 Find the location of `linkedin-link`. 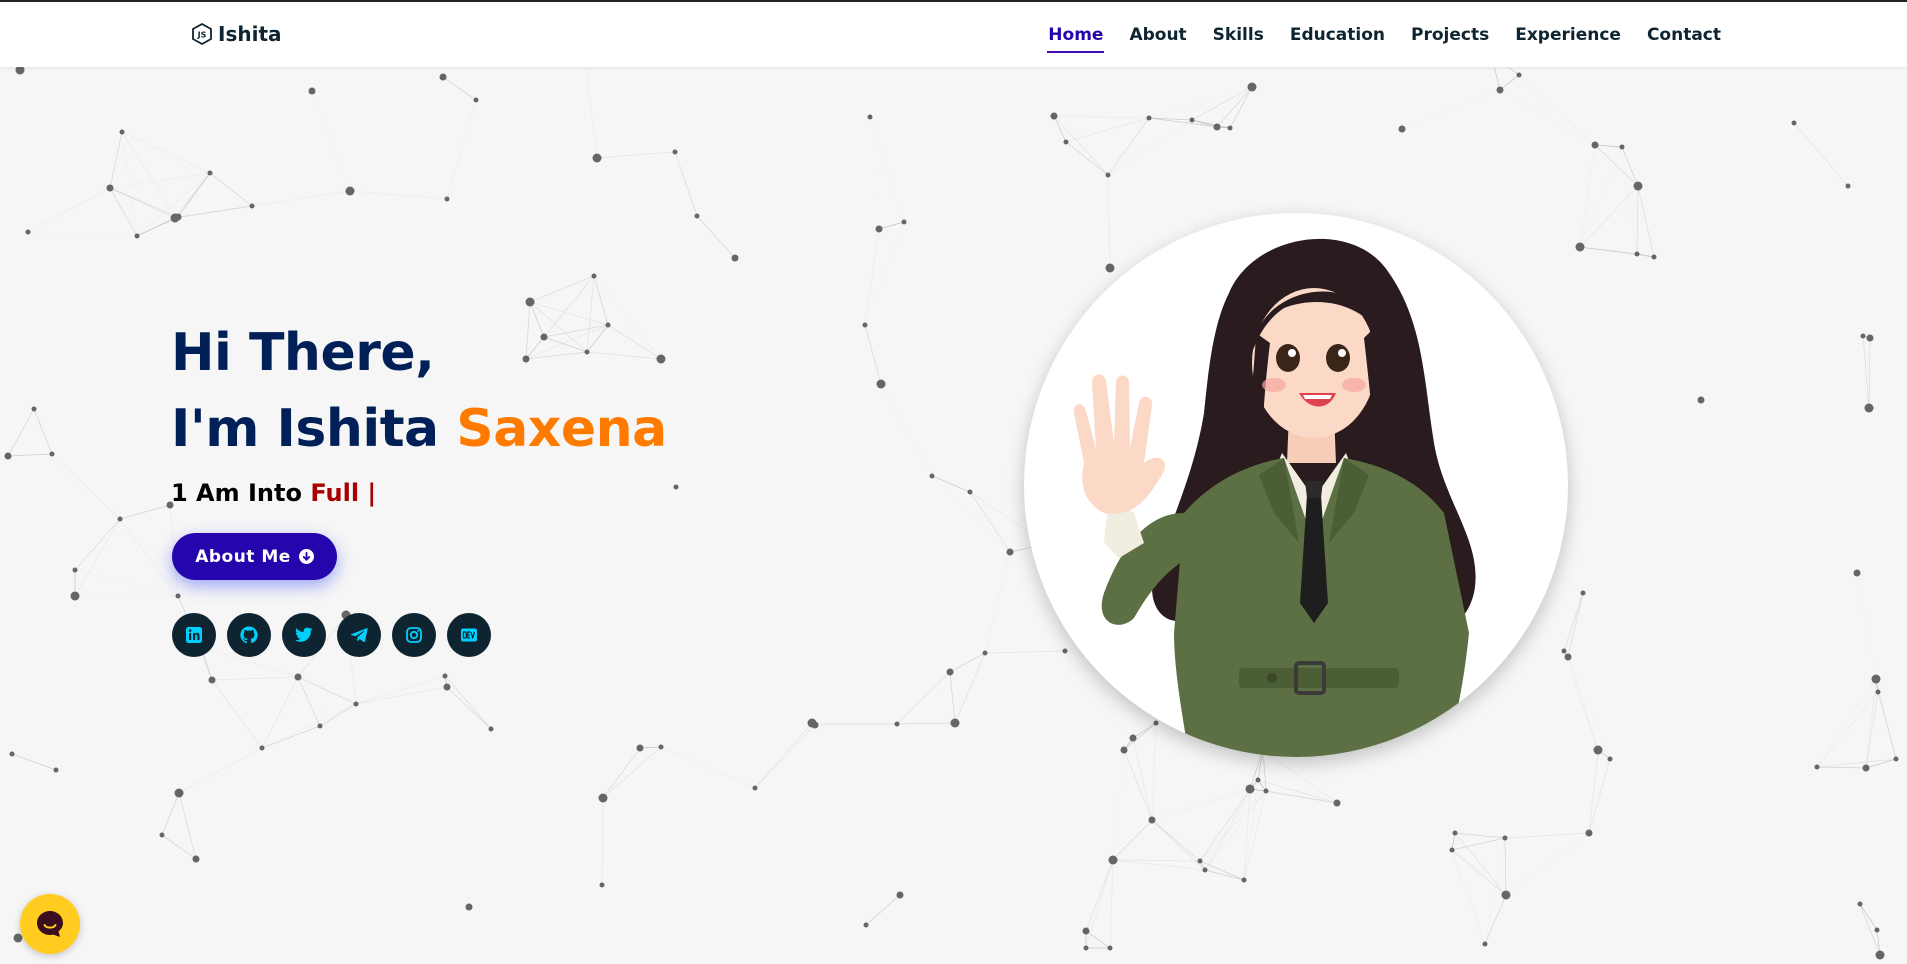

linkedin-link is located at coordinates (194, 635).